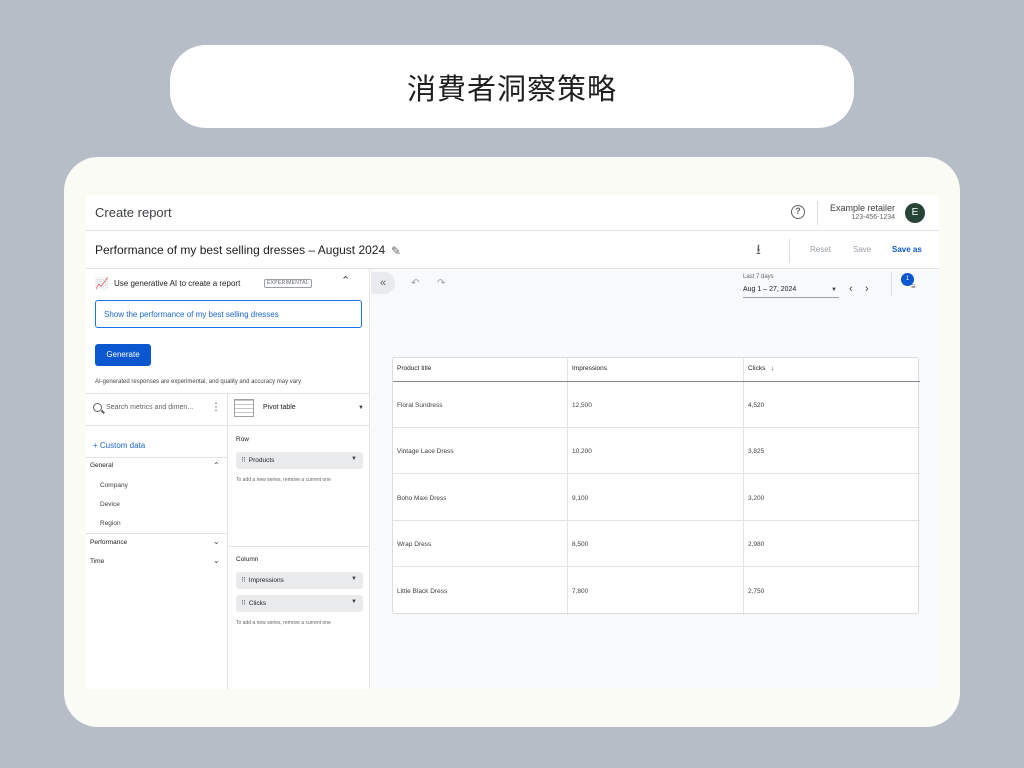  I want to click on help-icon: ?, so click(798, 212).